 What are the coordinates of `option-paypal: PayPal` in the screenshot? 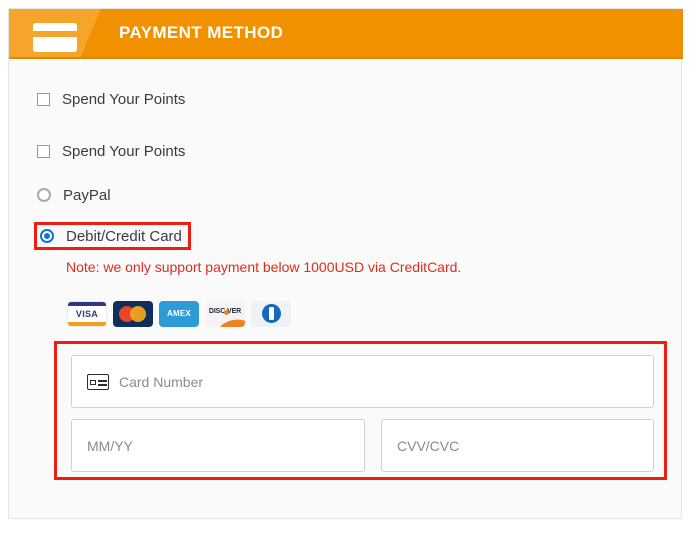 It's located at (74, 195).